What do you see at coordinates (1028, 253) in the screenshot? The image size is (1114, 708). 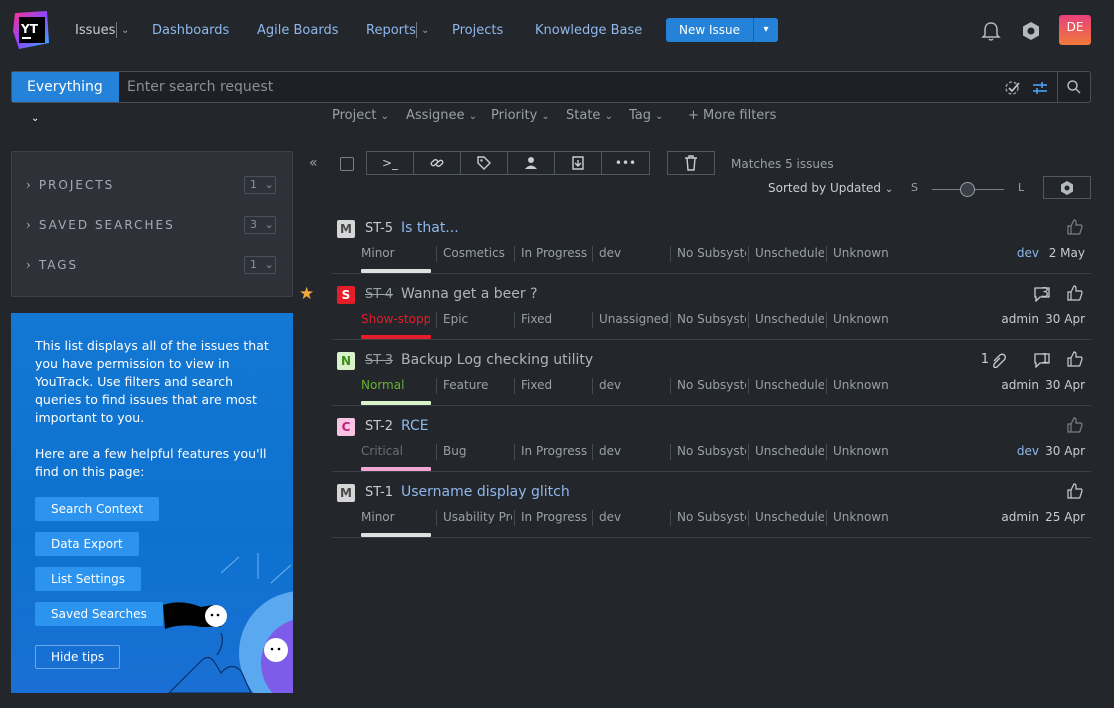 I see `issue-reporter: dev` at bounding box center [1028, 253].